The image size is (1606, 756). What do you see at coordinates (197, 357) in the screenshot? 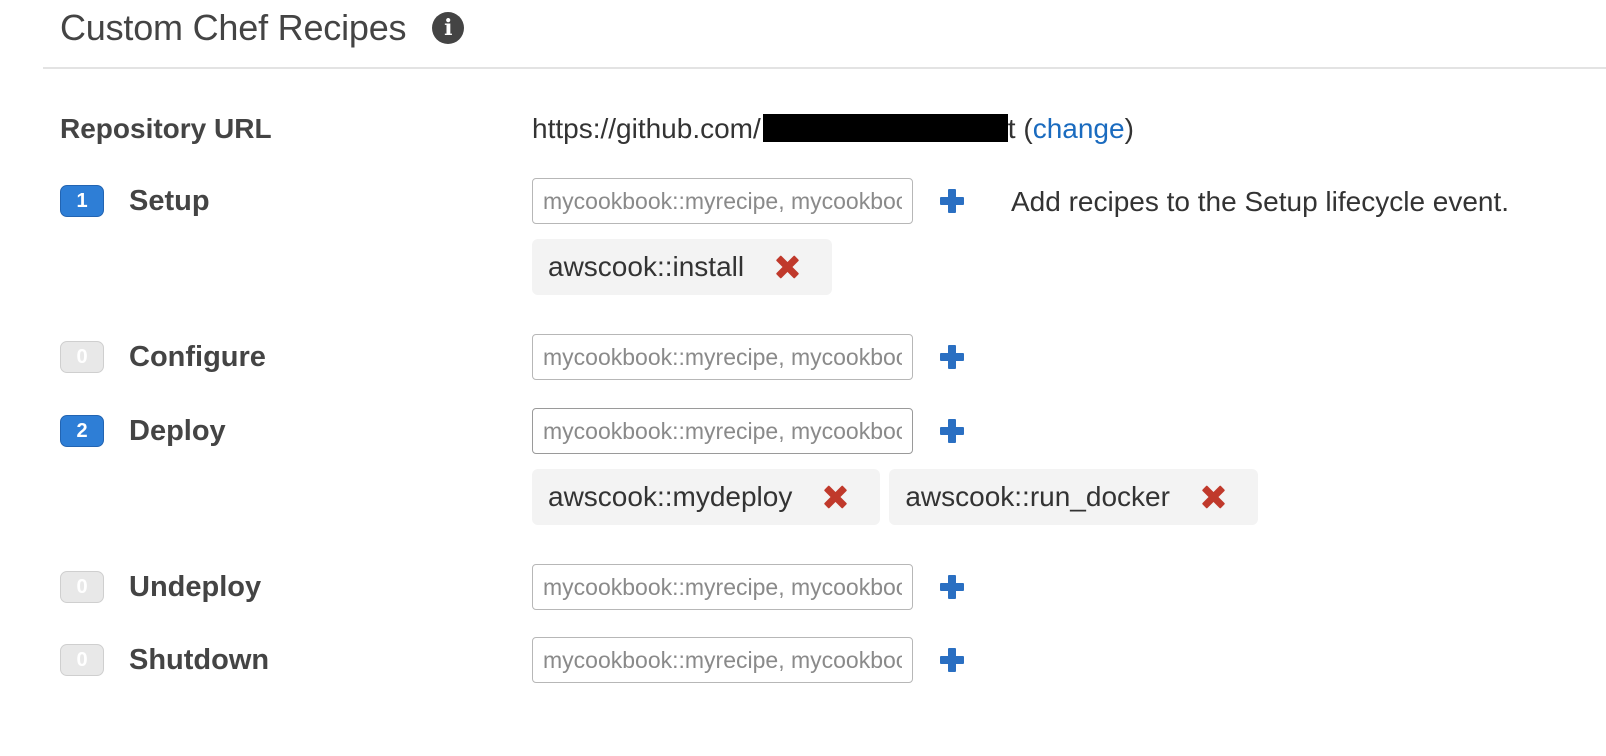
I see `stage-label-configure: Configure` at bounding box center [197, 357].